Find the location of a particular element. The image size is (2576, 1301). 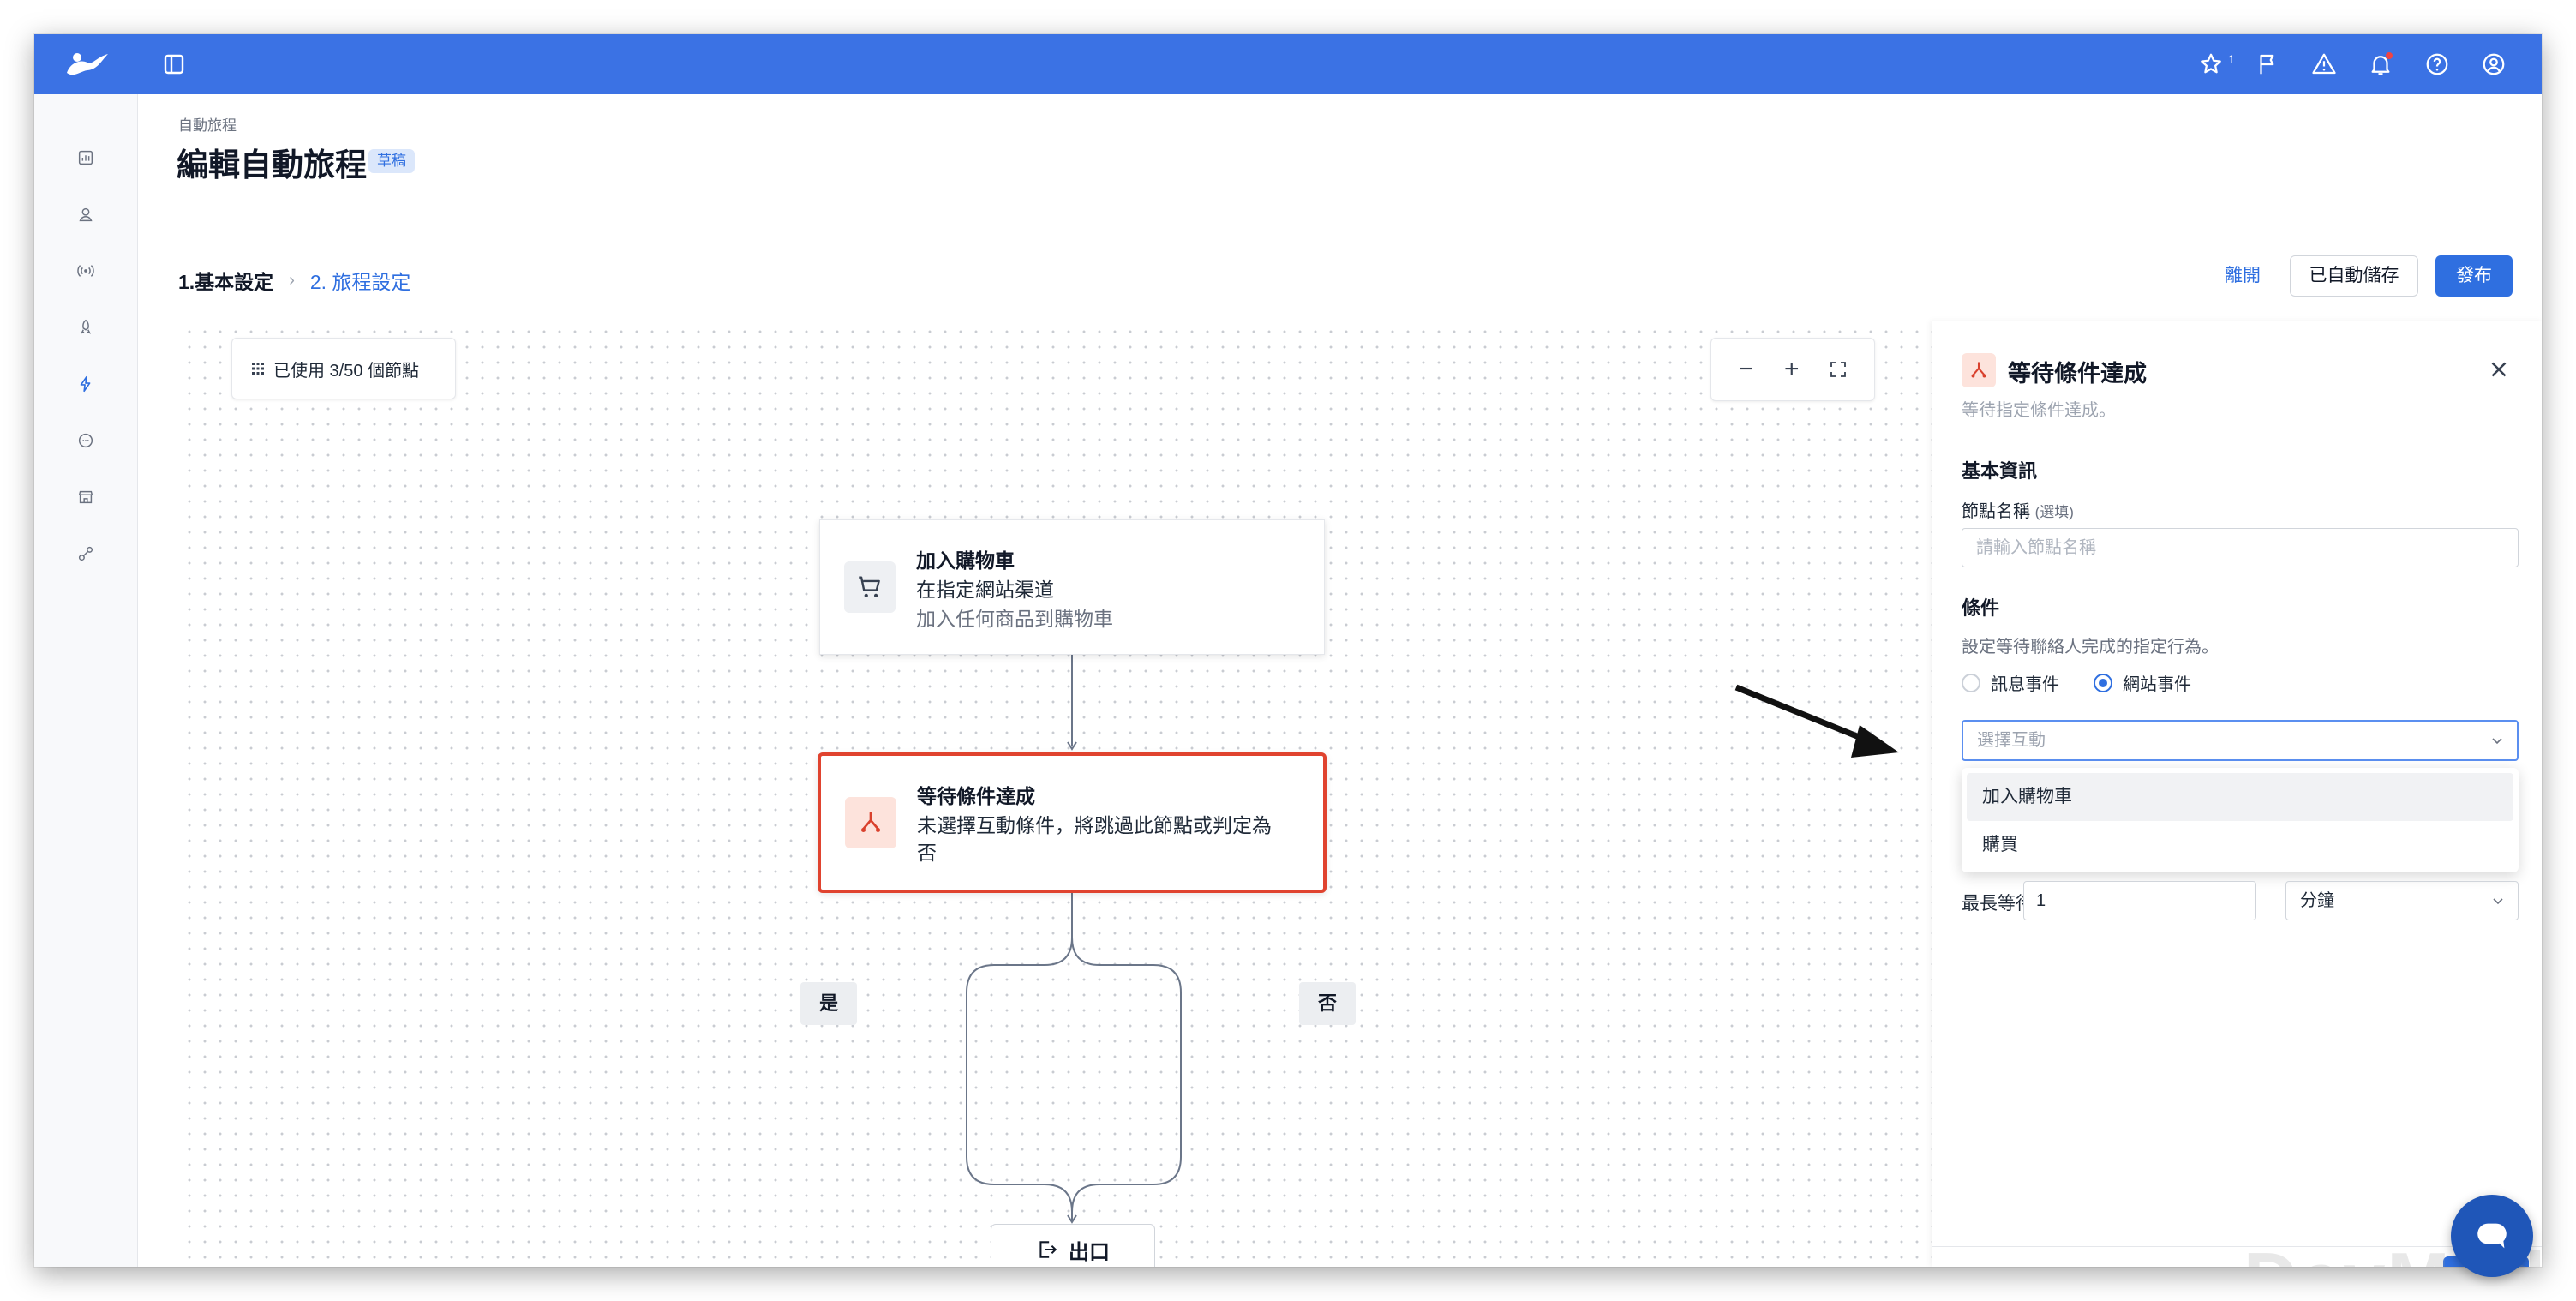

flag-icon is located at coordinates (2267, 64).